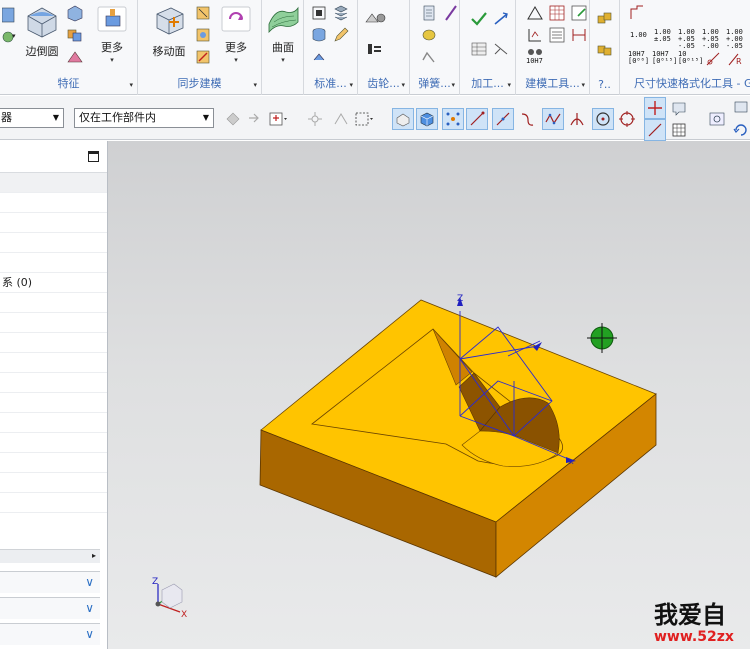 This screenshot has width=750, height=649. Describe the element at coordinates (319, 13) in the screenshot. I see `standard-part-icon` at that location.